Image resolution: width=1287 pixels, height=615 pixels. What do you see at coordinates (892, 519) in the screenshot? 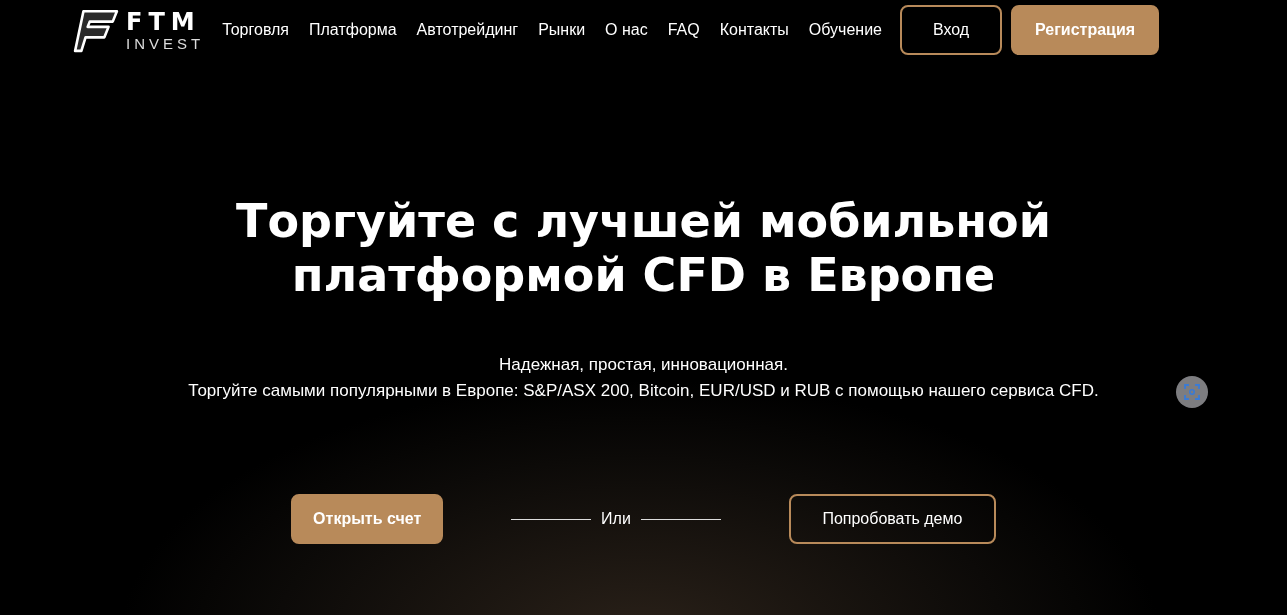
I see `demo-button: Попробовать демо` at bounding box center [892, 519].